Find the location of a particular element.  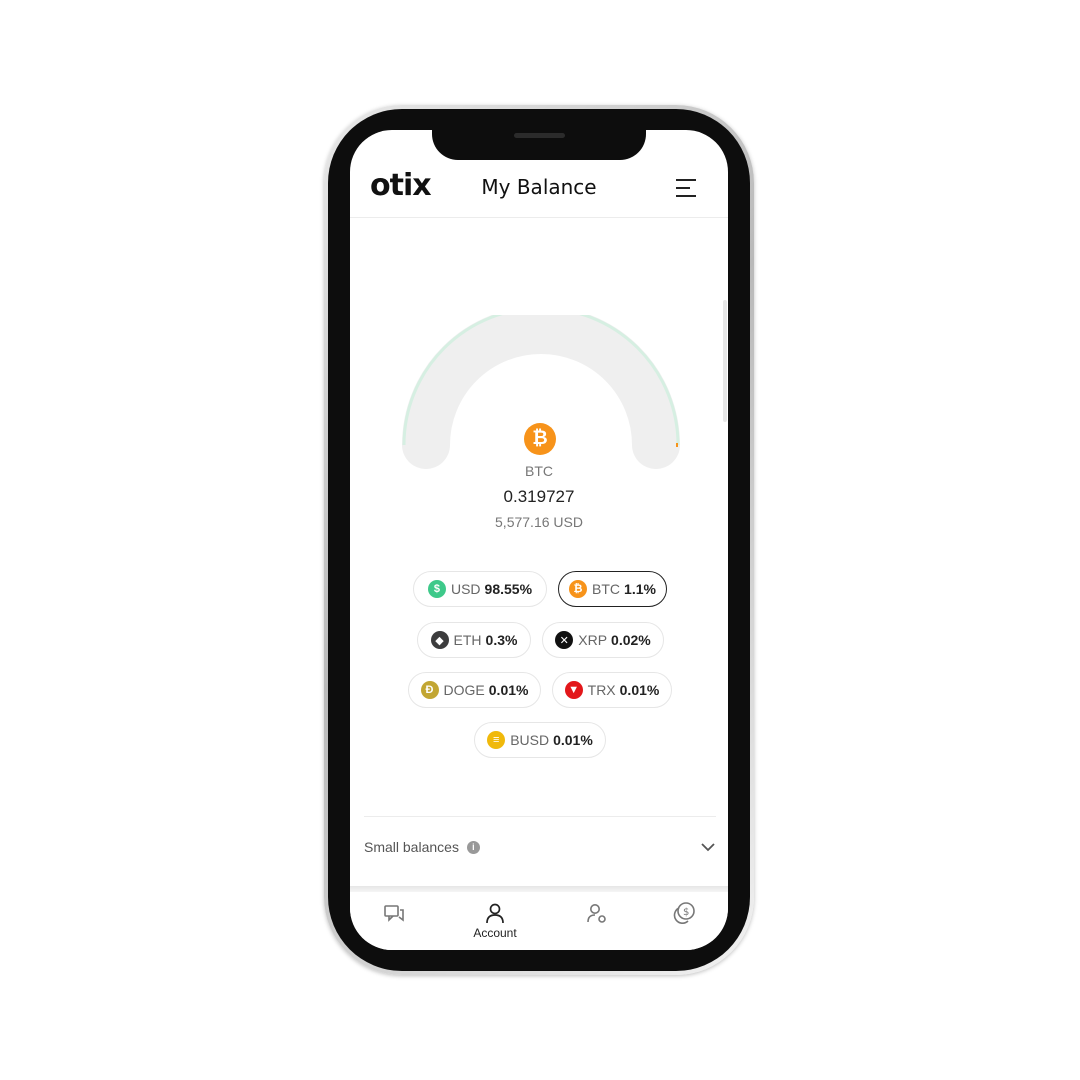

scrollbar is located at coordinates (725, 361).